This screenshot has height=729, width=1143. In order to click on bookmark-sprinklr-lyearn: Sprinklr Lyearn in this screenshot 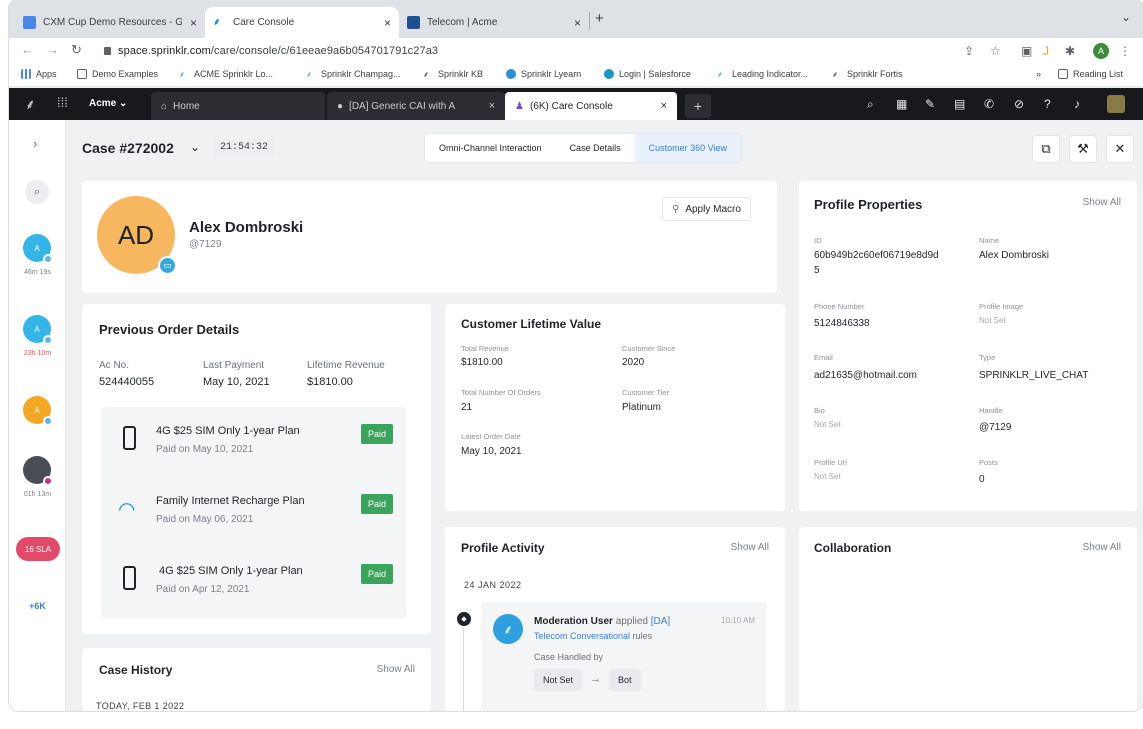, I will do `click(543, 74)`.